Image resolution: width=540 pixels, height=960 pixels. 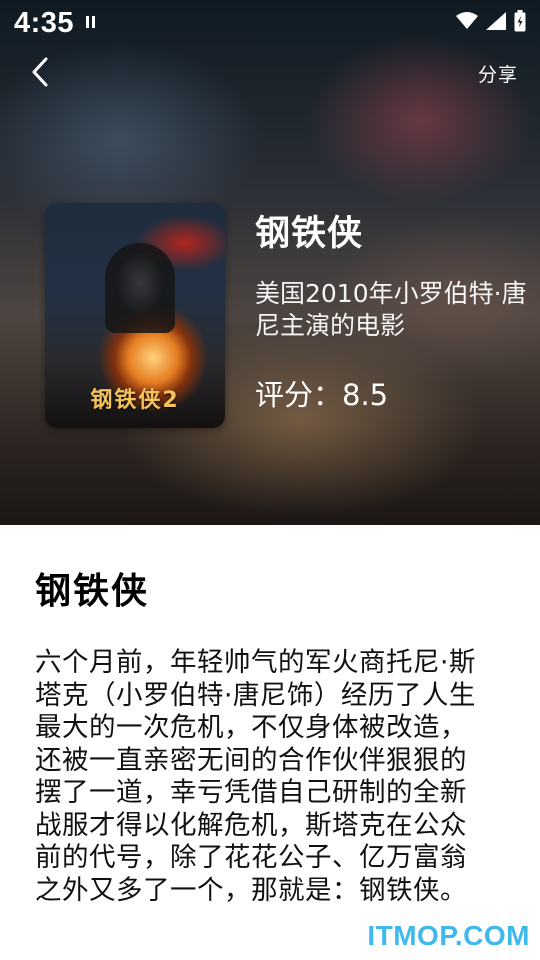 I want to click on movie-poster: 钢铁侠2, so click(x=135, y=315).